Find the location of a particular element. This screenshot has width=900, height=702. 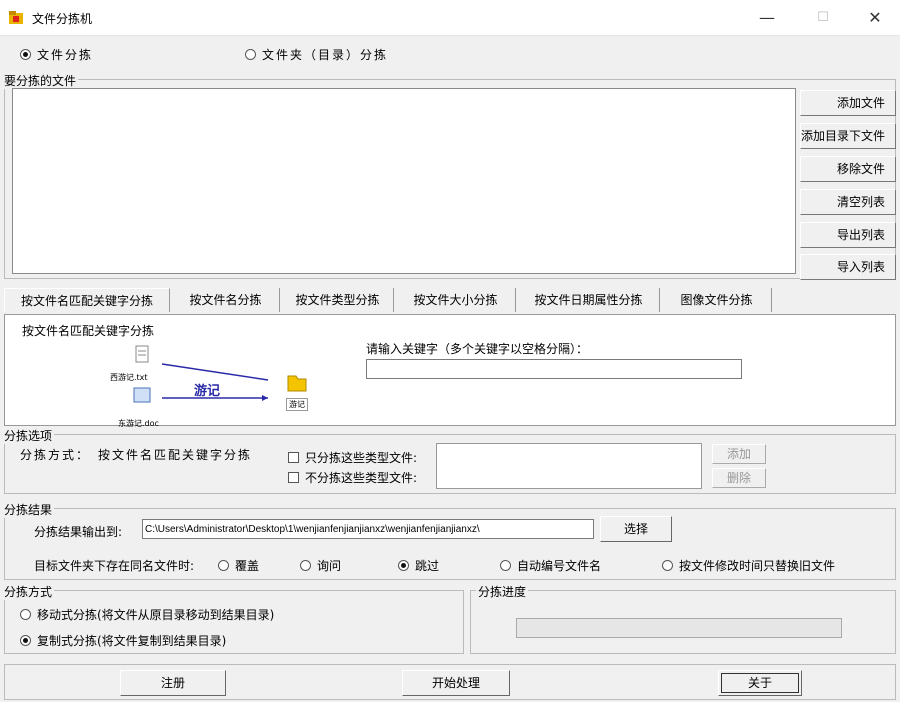

conflict-skip-radio: 跳过 is located at coordinates (418, 565).